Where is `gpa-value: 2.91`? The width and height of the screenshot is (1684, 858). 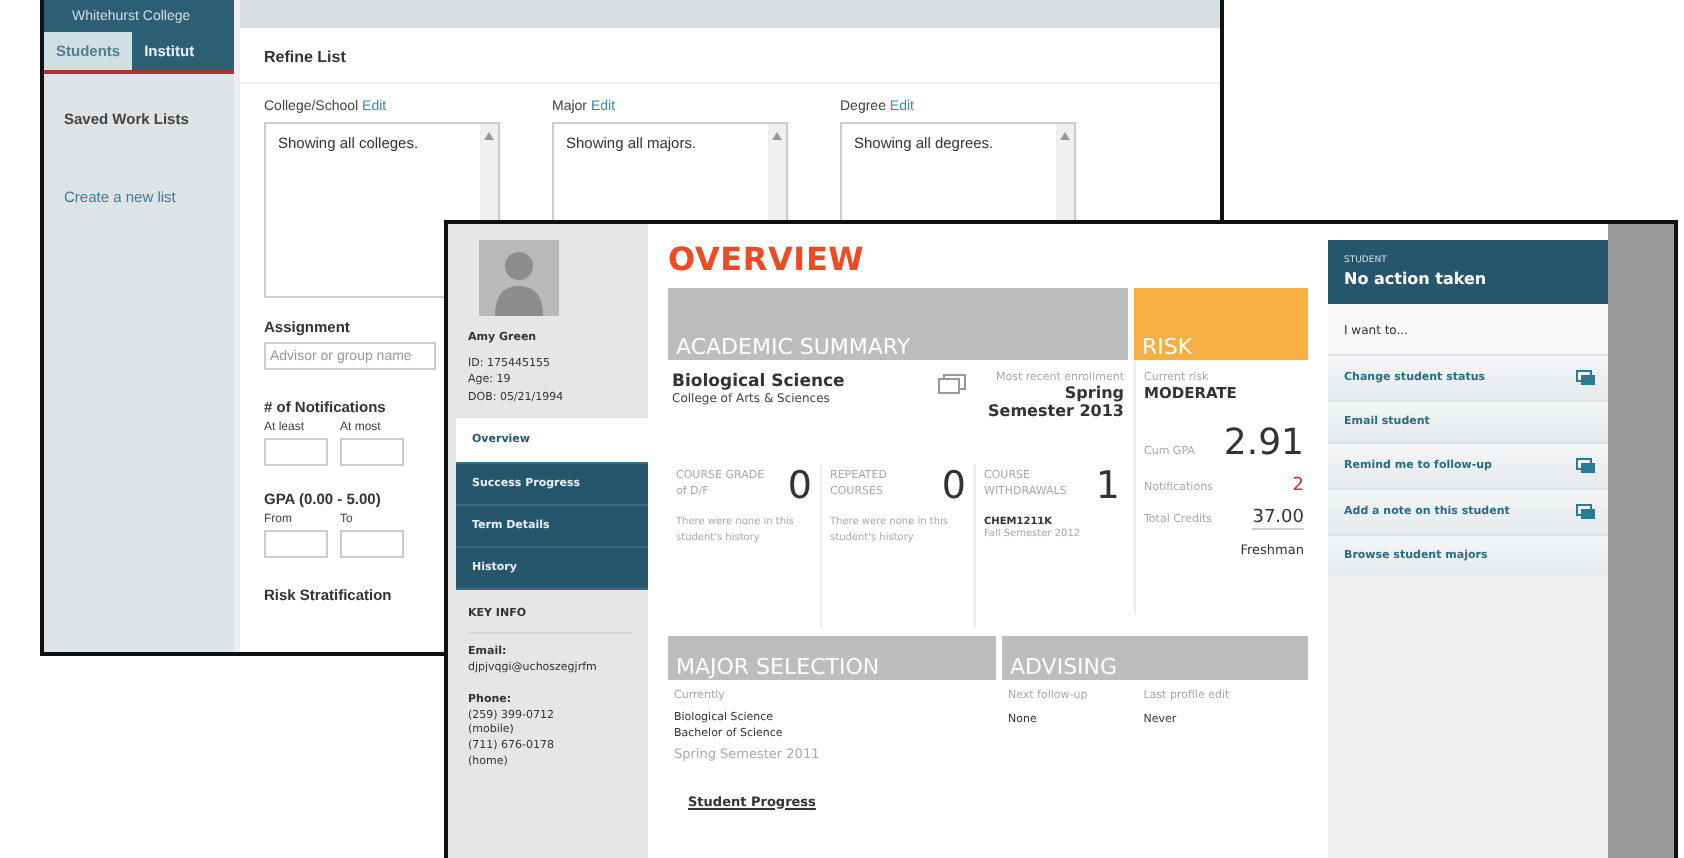
gpa-value: 2.91 is located at coordinates (1263, 443).